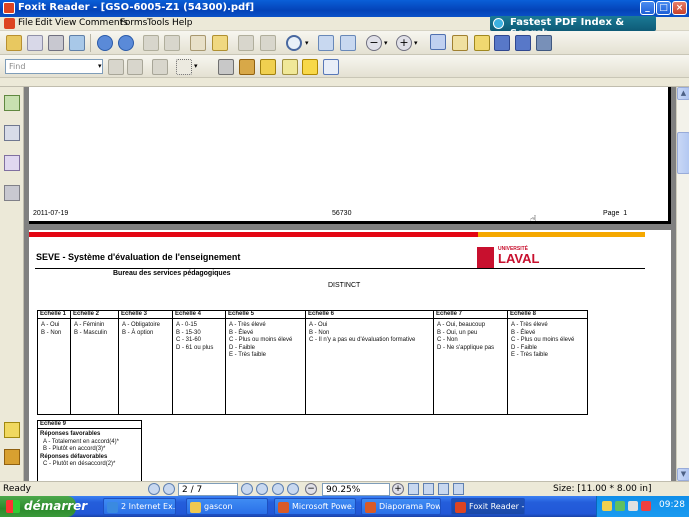 This screenshot has width=689, height=517. What do you see at coordinates (9, 8) in the screenshot?
I see `app-icon` at bounding box center [9, 8].